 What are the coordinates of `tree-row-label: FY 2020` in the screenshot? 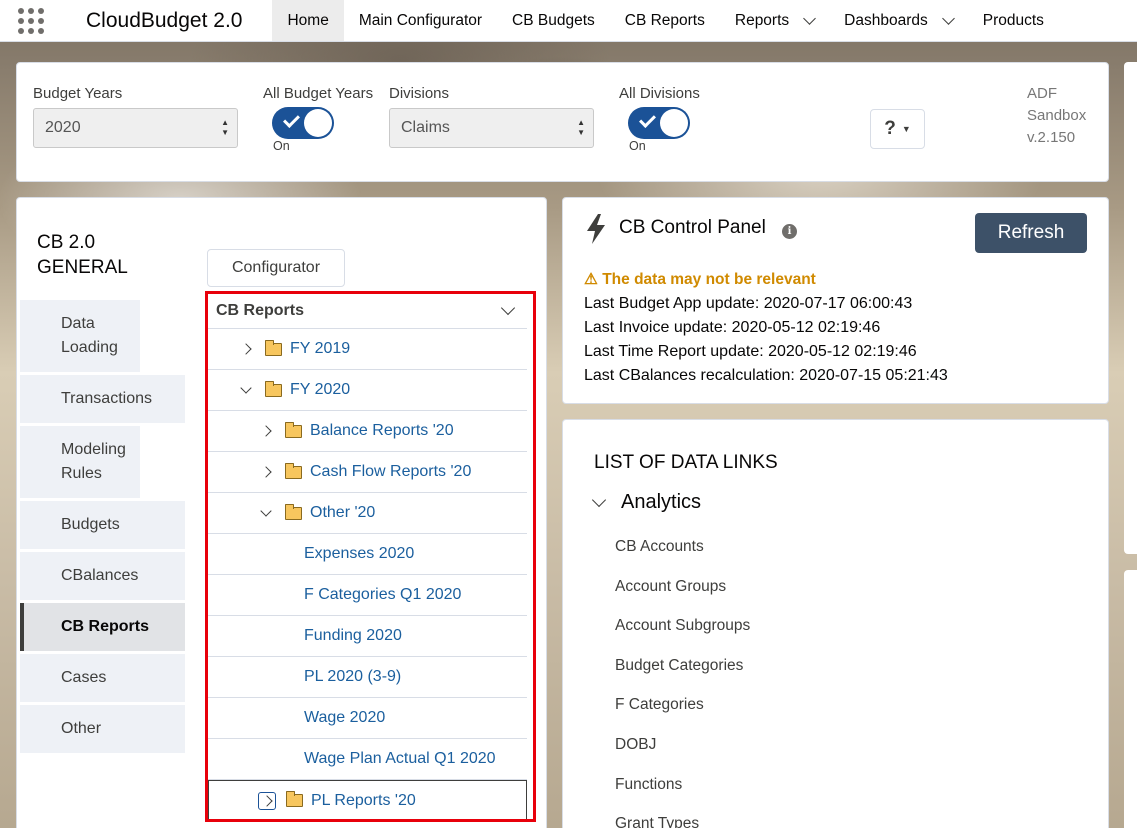 It's located at (320, 390).